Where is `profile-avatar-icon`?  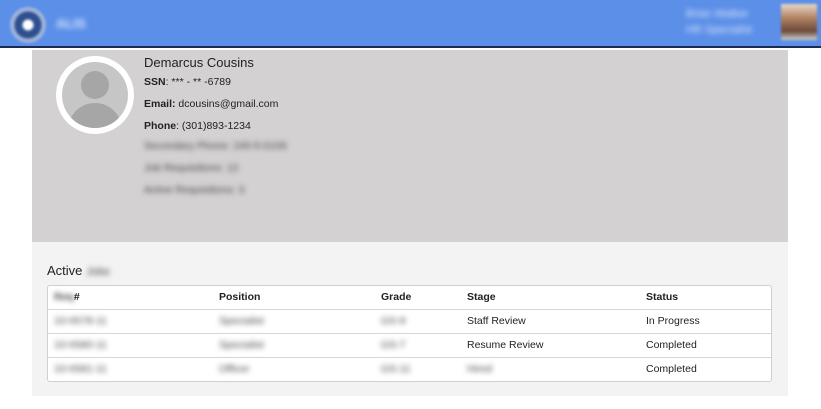
profile-avatar-icon is located at coordinates (95, 95).